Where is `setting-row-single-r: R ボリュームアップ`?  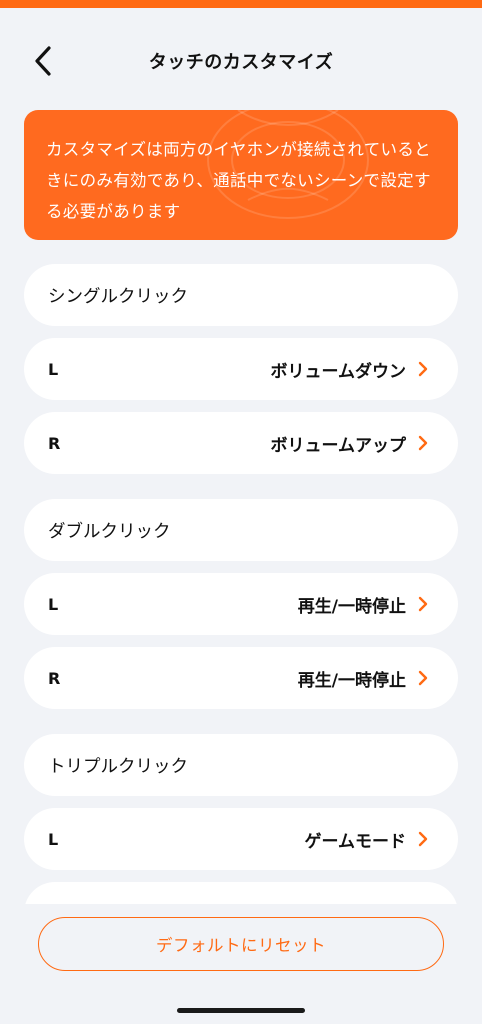 setting-row-single-r: R ボリュームアップ is located at coordinates (241, 443).